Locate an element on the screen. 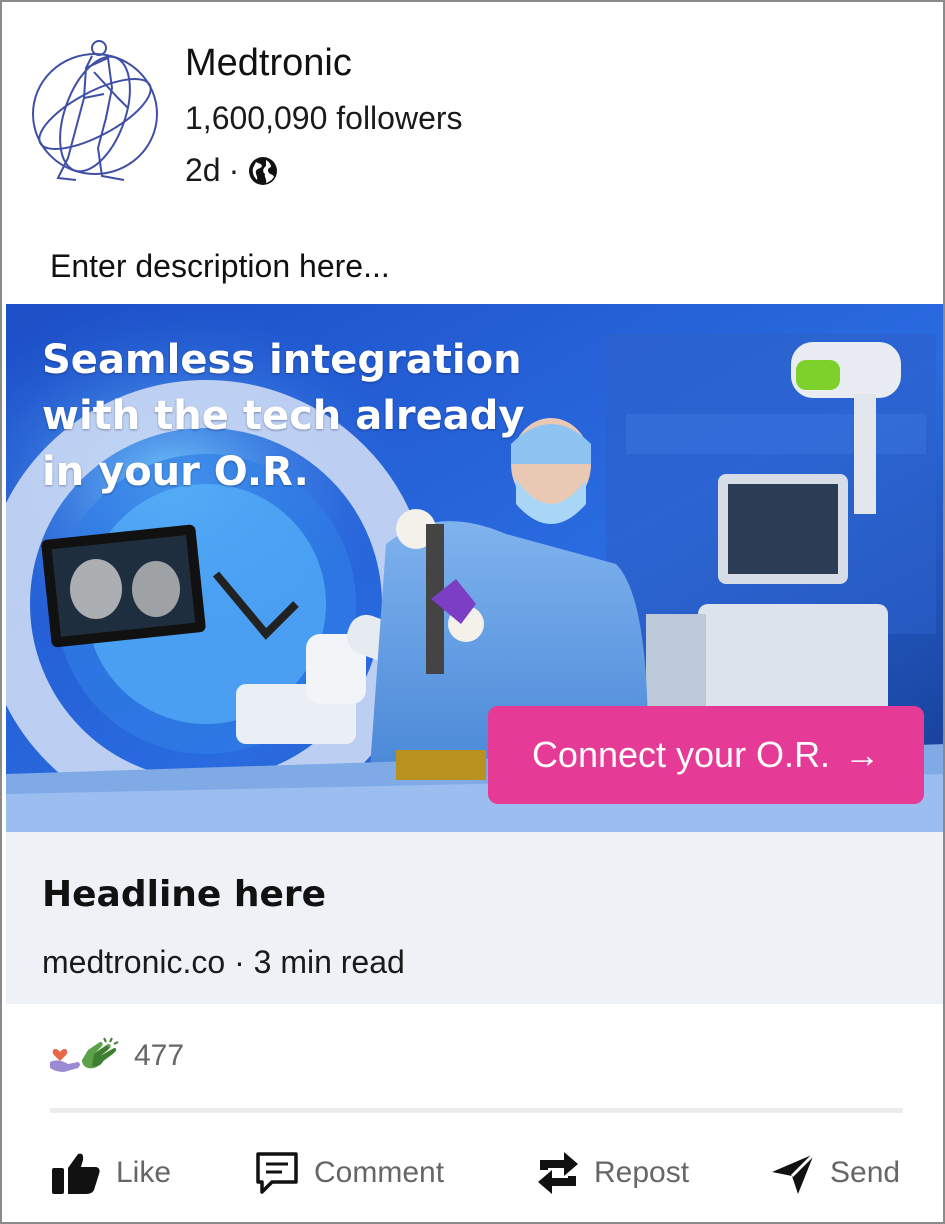  reaction-summary: 477 is located at coordinates (116, 1056).